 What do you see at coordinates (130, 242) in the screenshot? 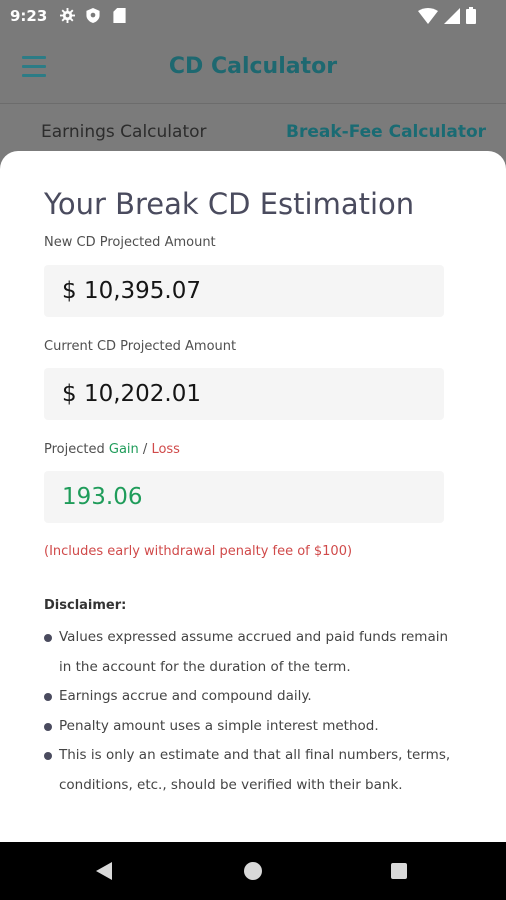
I see `new-cd-label: New CD Projected Amount` at bounding box center [130, 242].